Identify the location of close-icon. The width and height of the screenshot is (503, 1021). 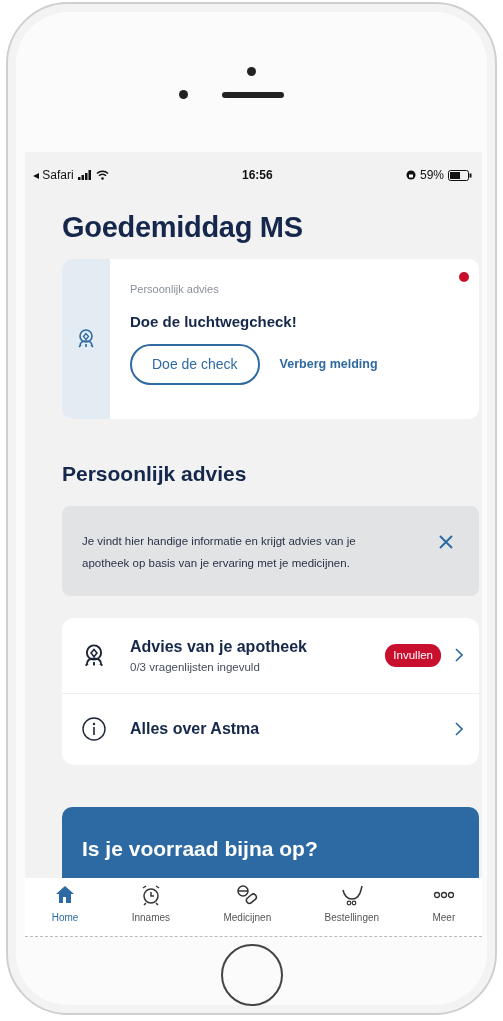
(446, 542).